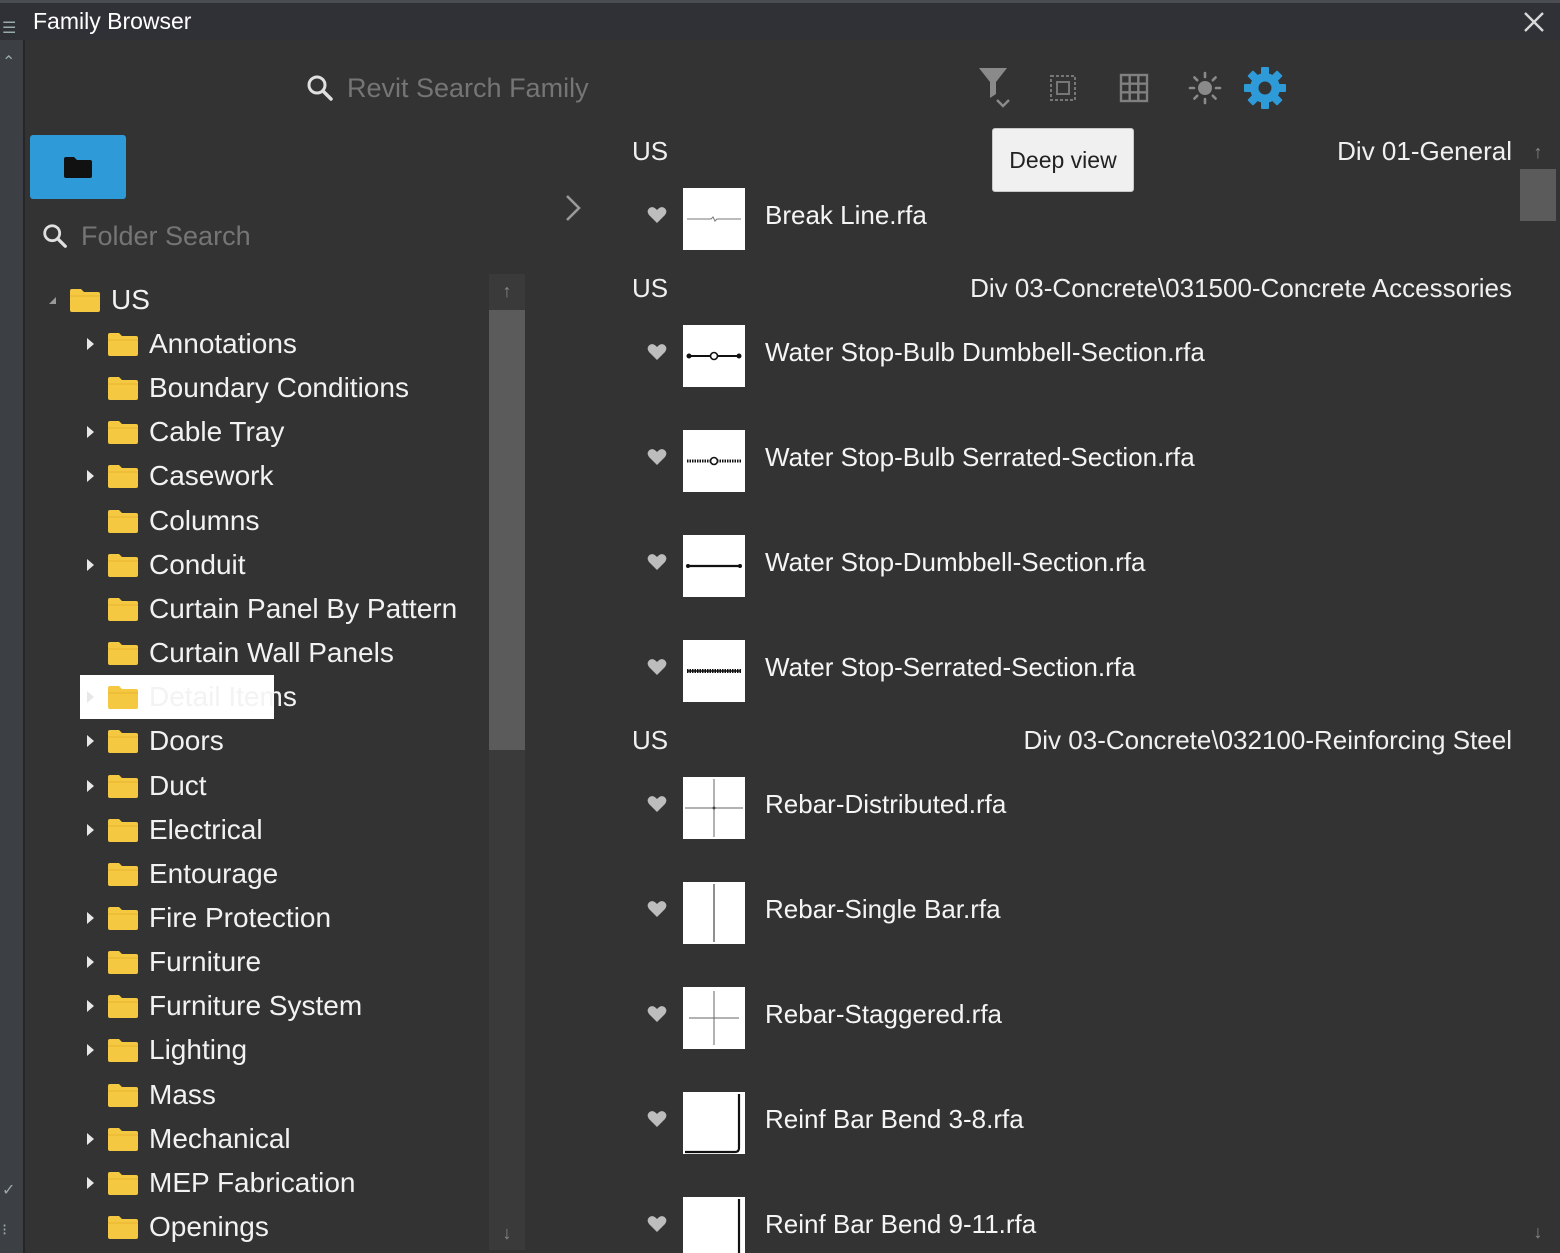 This screenshot has width=1560, height=1253. I want to click on close-button, so click(1534, 22).